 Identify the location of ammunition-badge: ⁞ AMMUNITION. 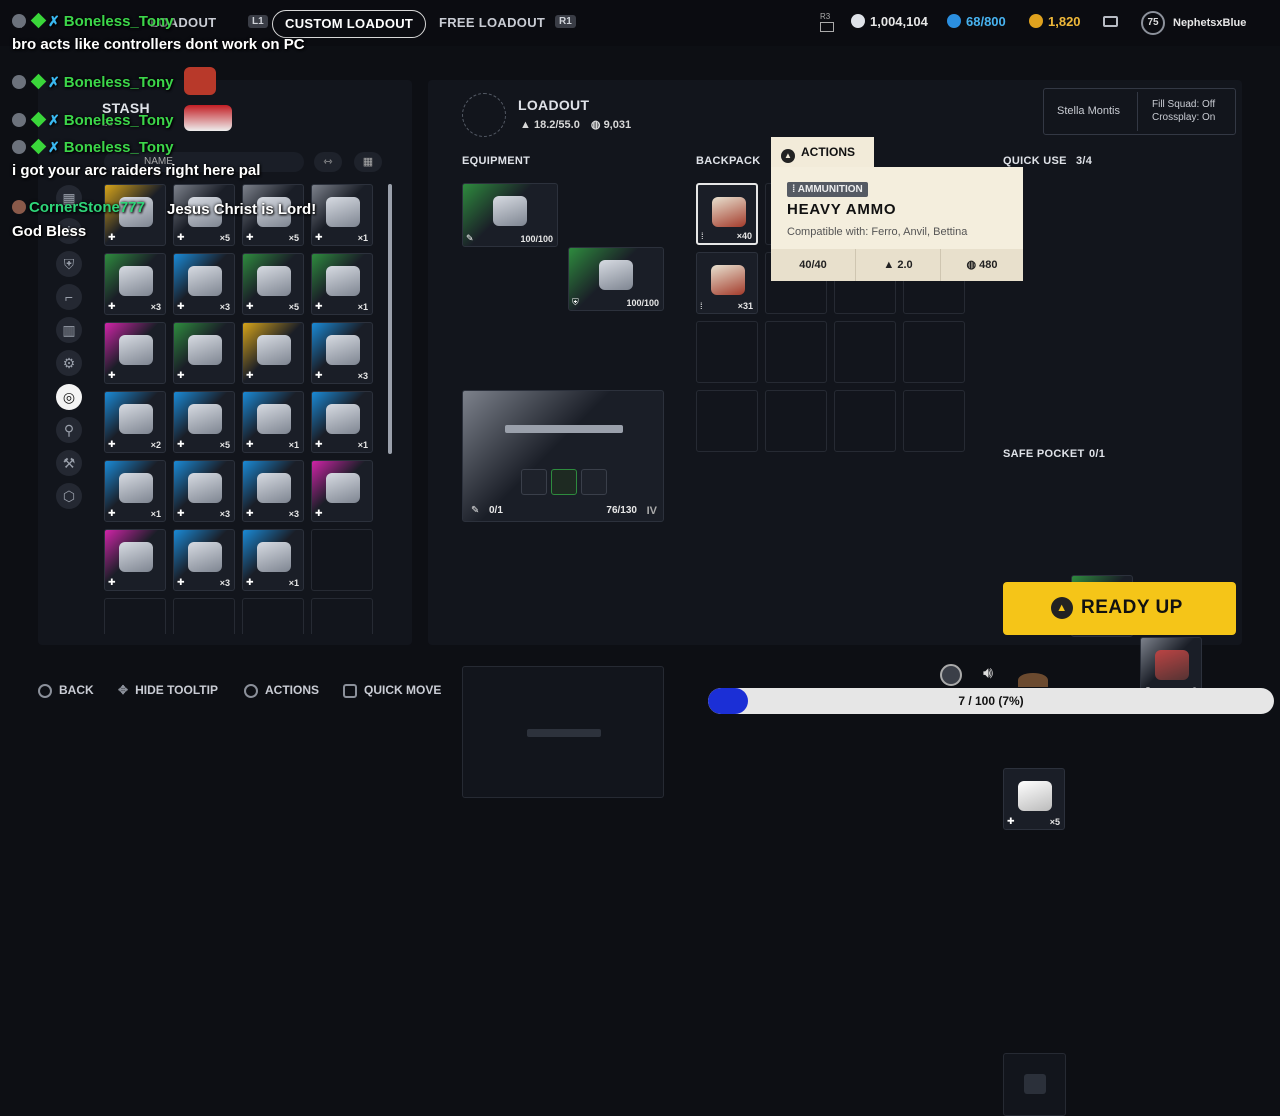
(827, 189).